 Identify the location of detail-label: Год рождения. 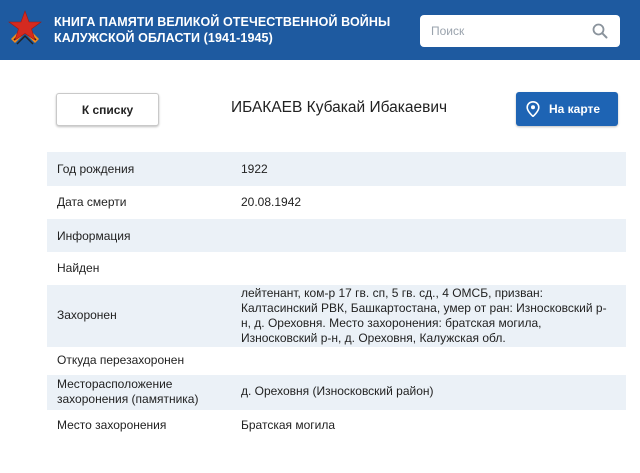
(96, 169).